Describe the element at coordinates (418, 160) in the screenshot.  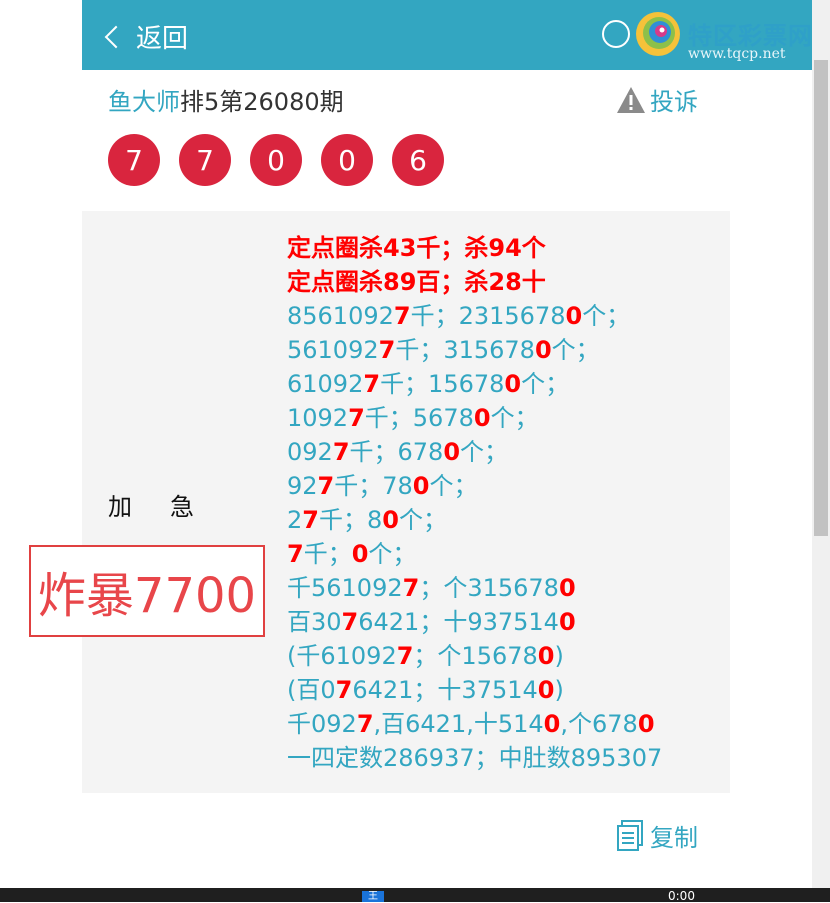
I see `result-ball: 6` at that location.